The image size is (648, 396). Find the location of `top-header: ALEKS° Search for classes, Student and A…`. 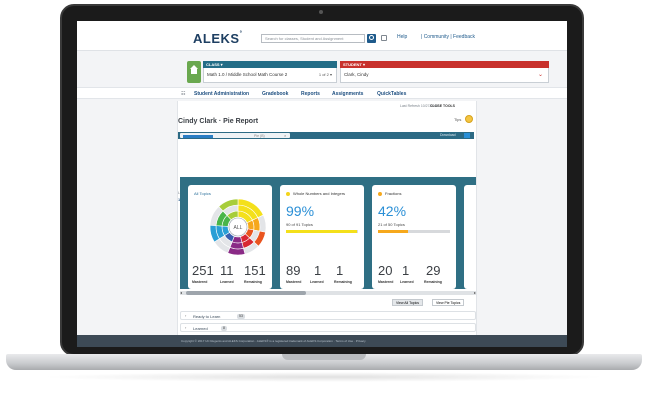

top-header: ALEKS° Search for classes, Student and A… is located at coordinates (322, 36).